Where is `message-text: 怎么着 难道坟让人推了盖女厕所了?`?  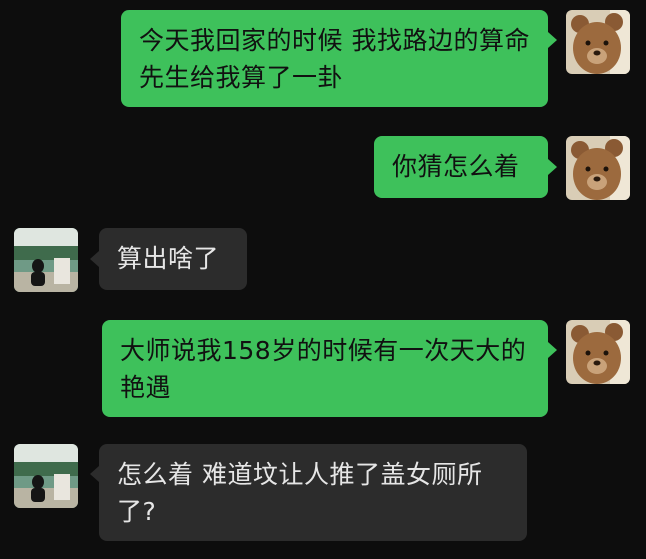 message-text: 怎么着 难道坟让人推了盖女厕所了? is located at coordinates (300, 493).